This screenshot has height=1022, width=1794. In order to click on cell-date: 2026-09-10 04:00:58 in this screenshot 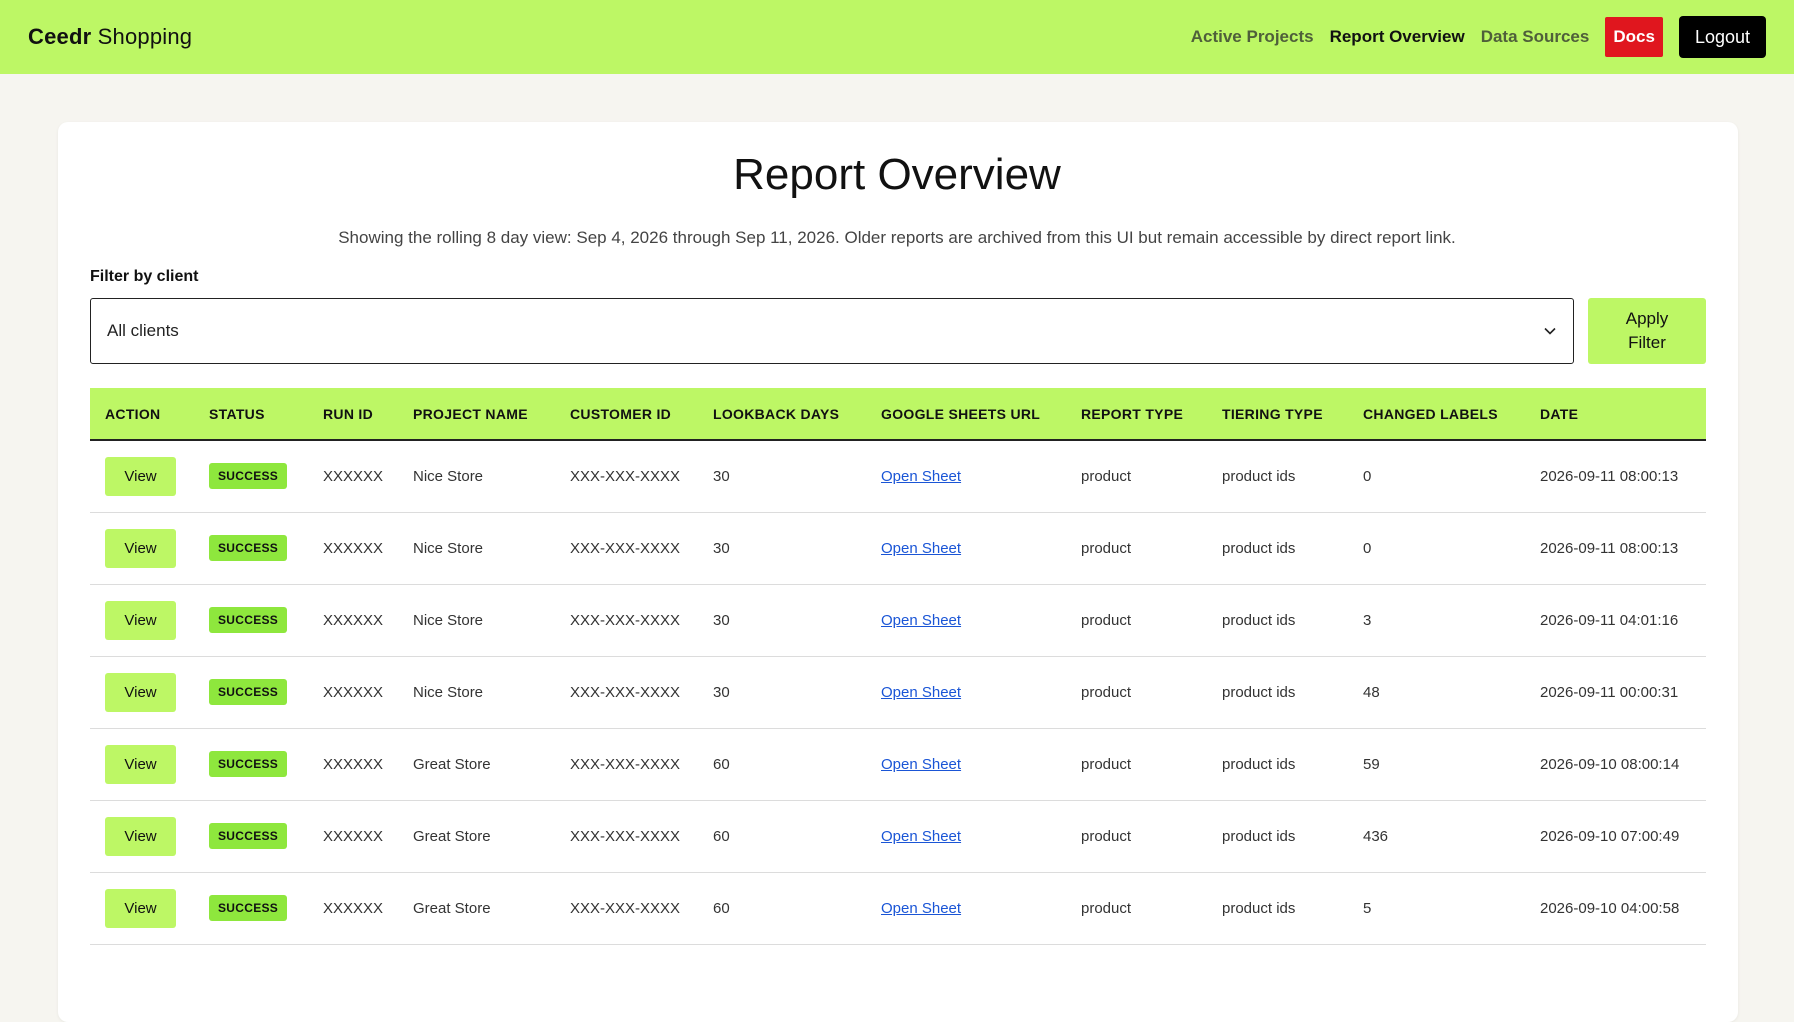, I will do `click(1610, 908)`.